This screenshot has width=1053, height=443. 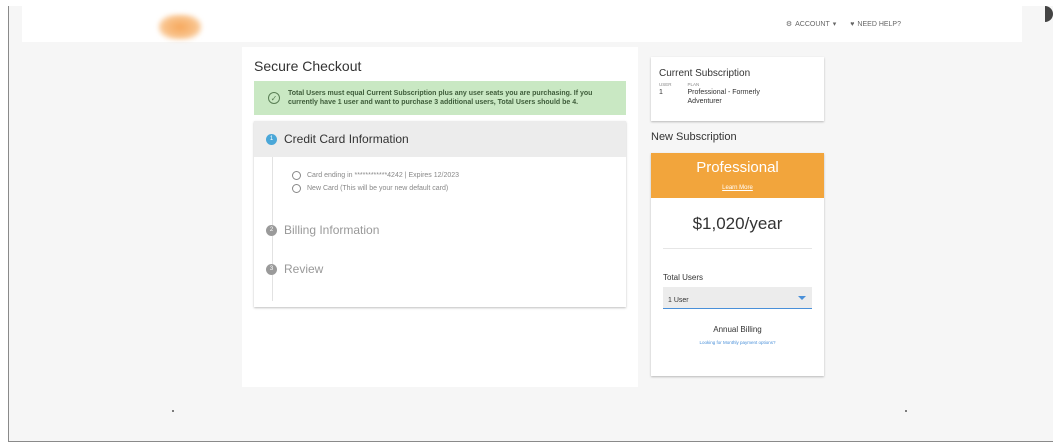 What do you see at coordinates (852, 24) in the screenshot?
I see `heart-icon: ♥` at bounding box center [852, 24].